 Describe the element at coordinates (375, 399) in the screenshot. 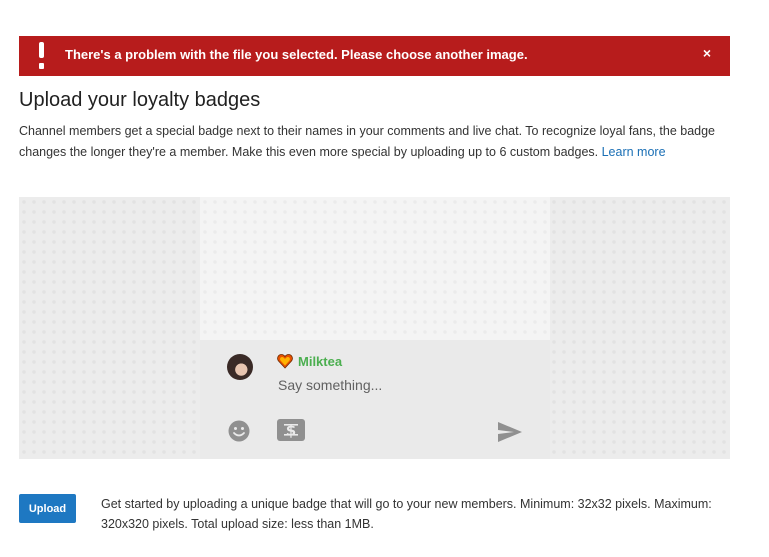

I see `chat-input-area: Milktea Say something... $` at that location.